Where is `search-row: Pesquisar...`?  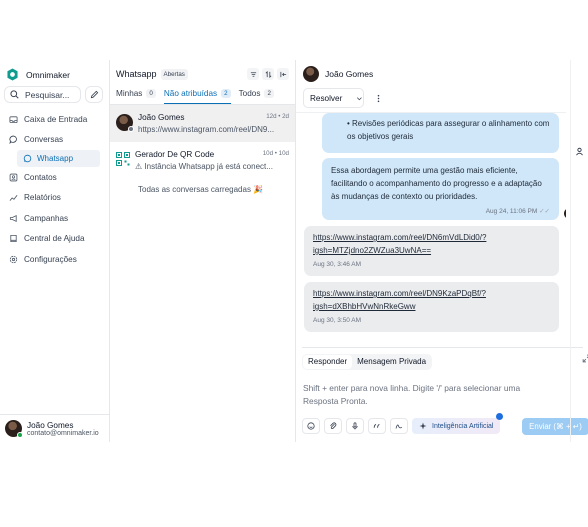
search-row: Pesquisar... is located at coordinates (54, 92).